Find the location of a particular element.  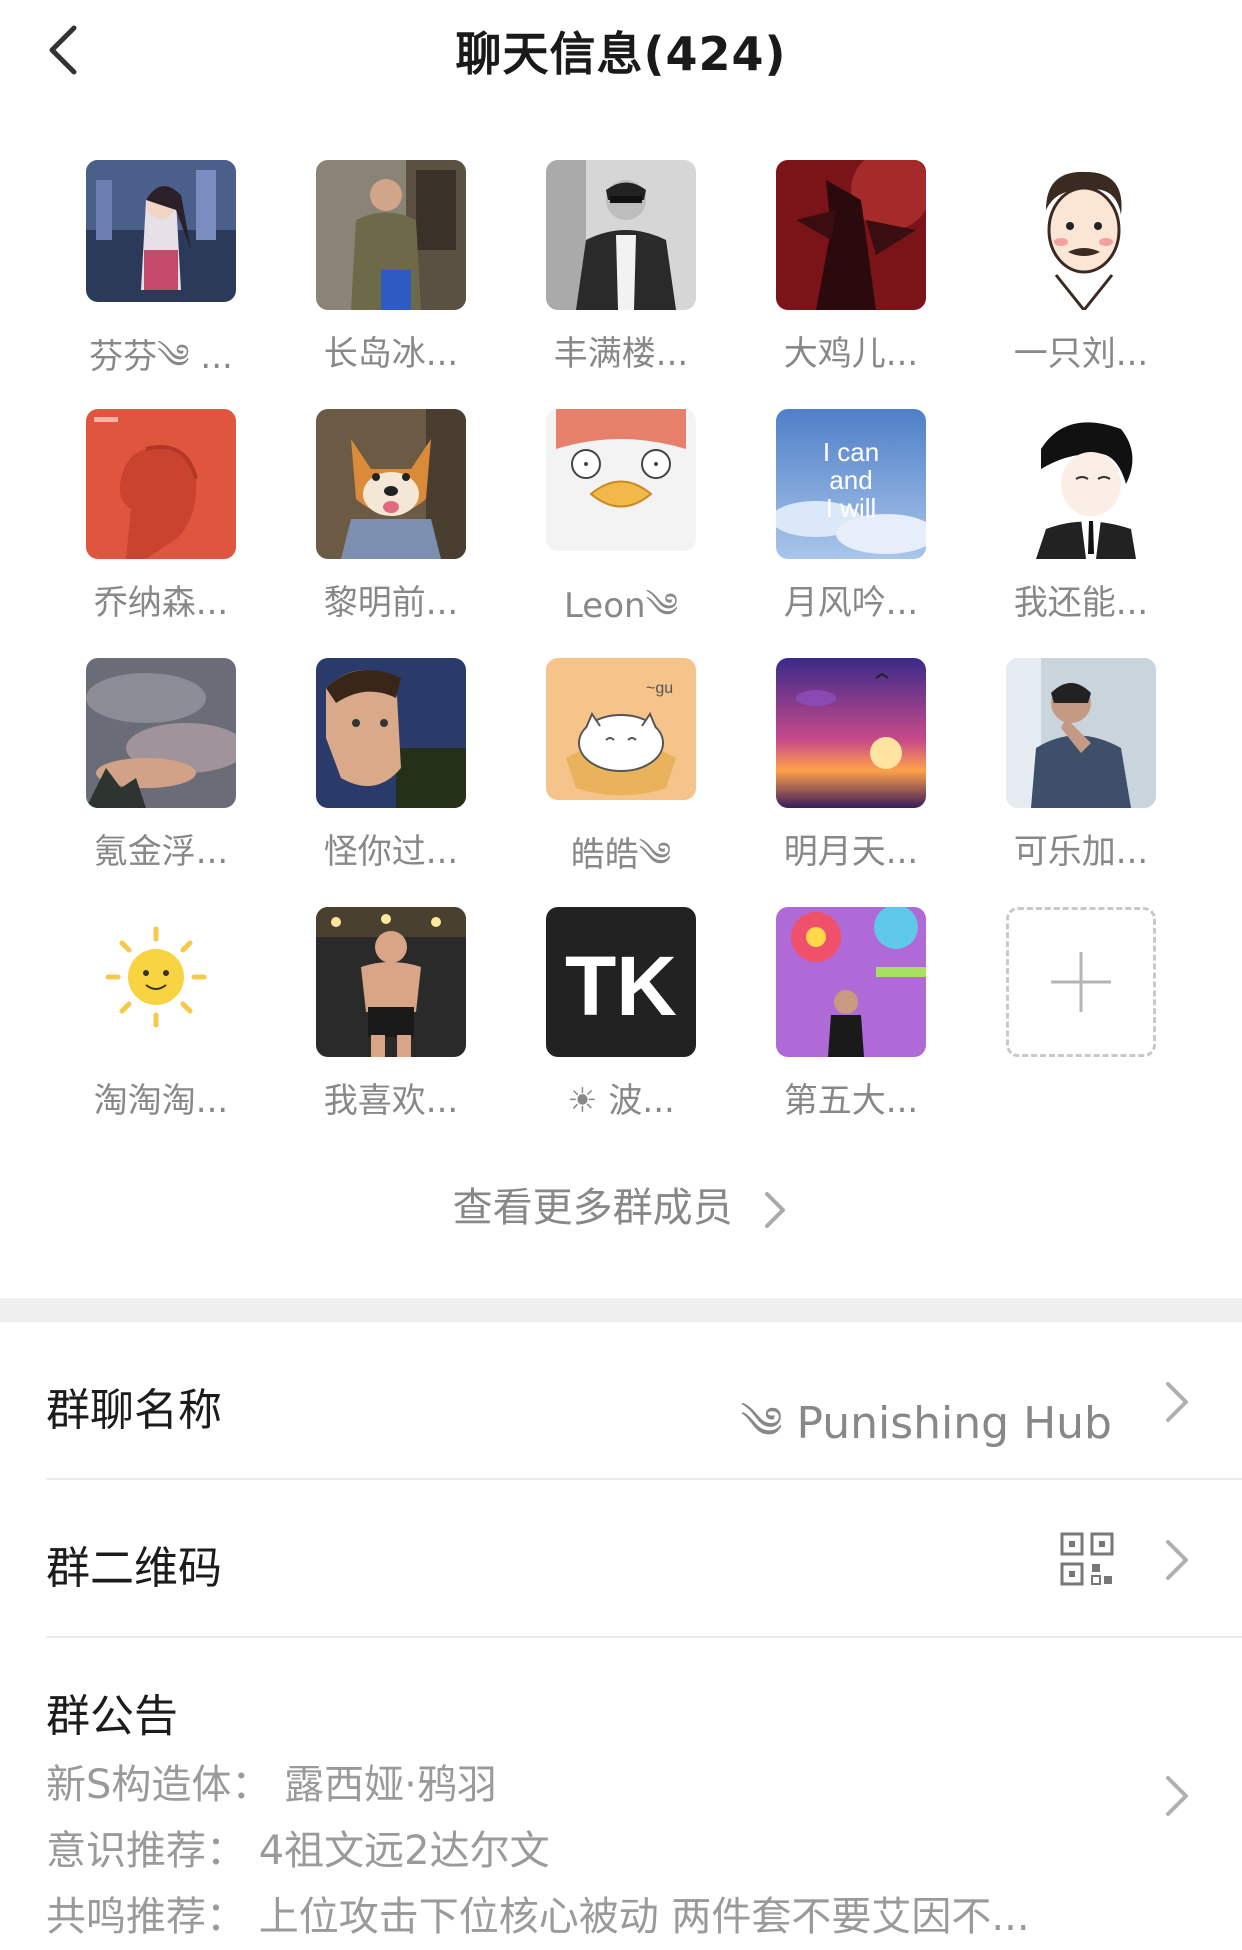

group-qr-label: 群二维码 is located at coordinates (134, 1568).